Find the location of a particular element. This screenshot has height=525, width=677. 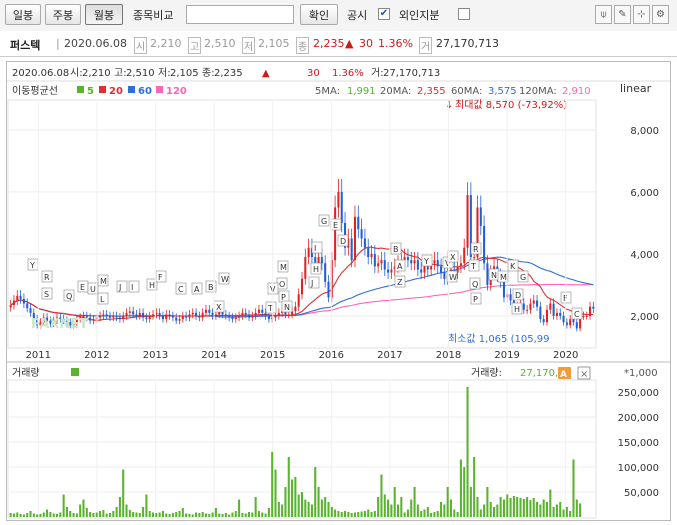

event-marker: S is located at coordinates (47, 293).